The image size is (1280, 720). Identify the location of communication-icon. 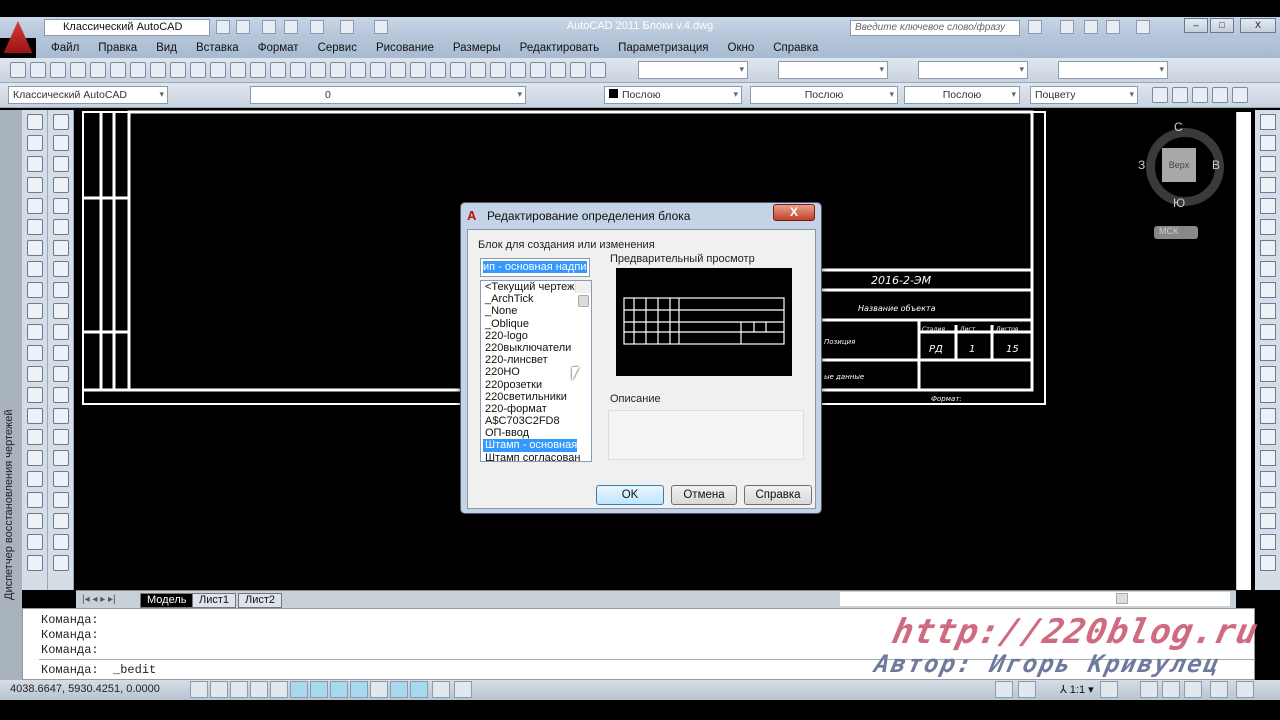
(1091, 27).